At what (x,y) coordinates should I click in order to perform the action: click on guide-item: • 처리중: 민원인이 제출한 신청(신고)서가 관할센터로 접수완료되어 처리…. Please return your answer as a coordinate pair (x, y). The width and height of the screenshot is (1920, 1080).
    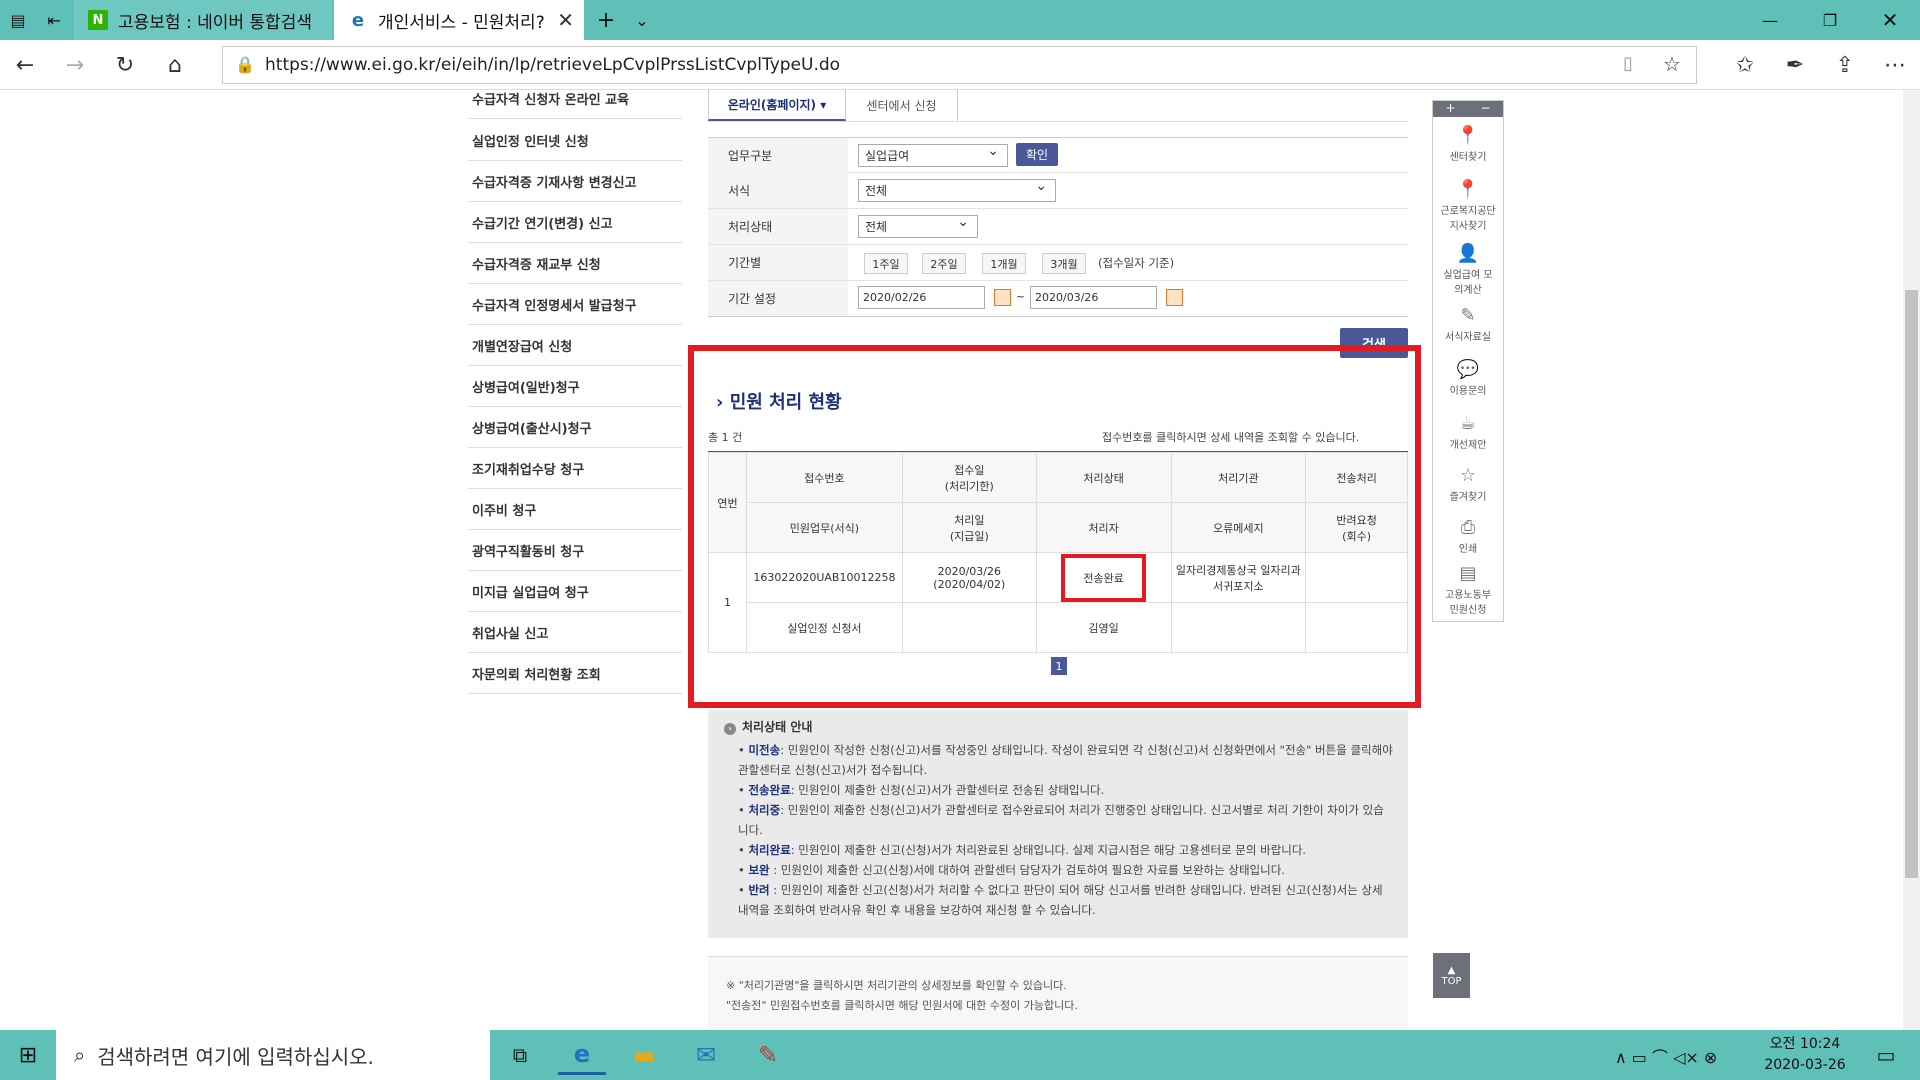
    Looking at the image, I should click on (1061, 820).